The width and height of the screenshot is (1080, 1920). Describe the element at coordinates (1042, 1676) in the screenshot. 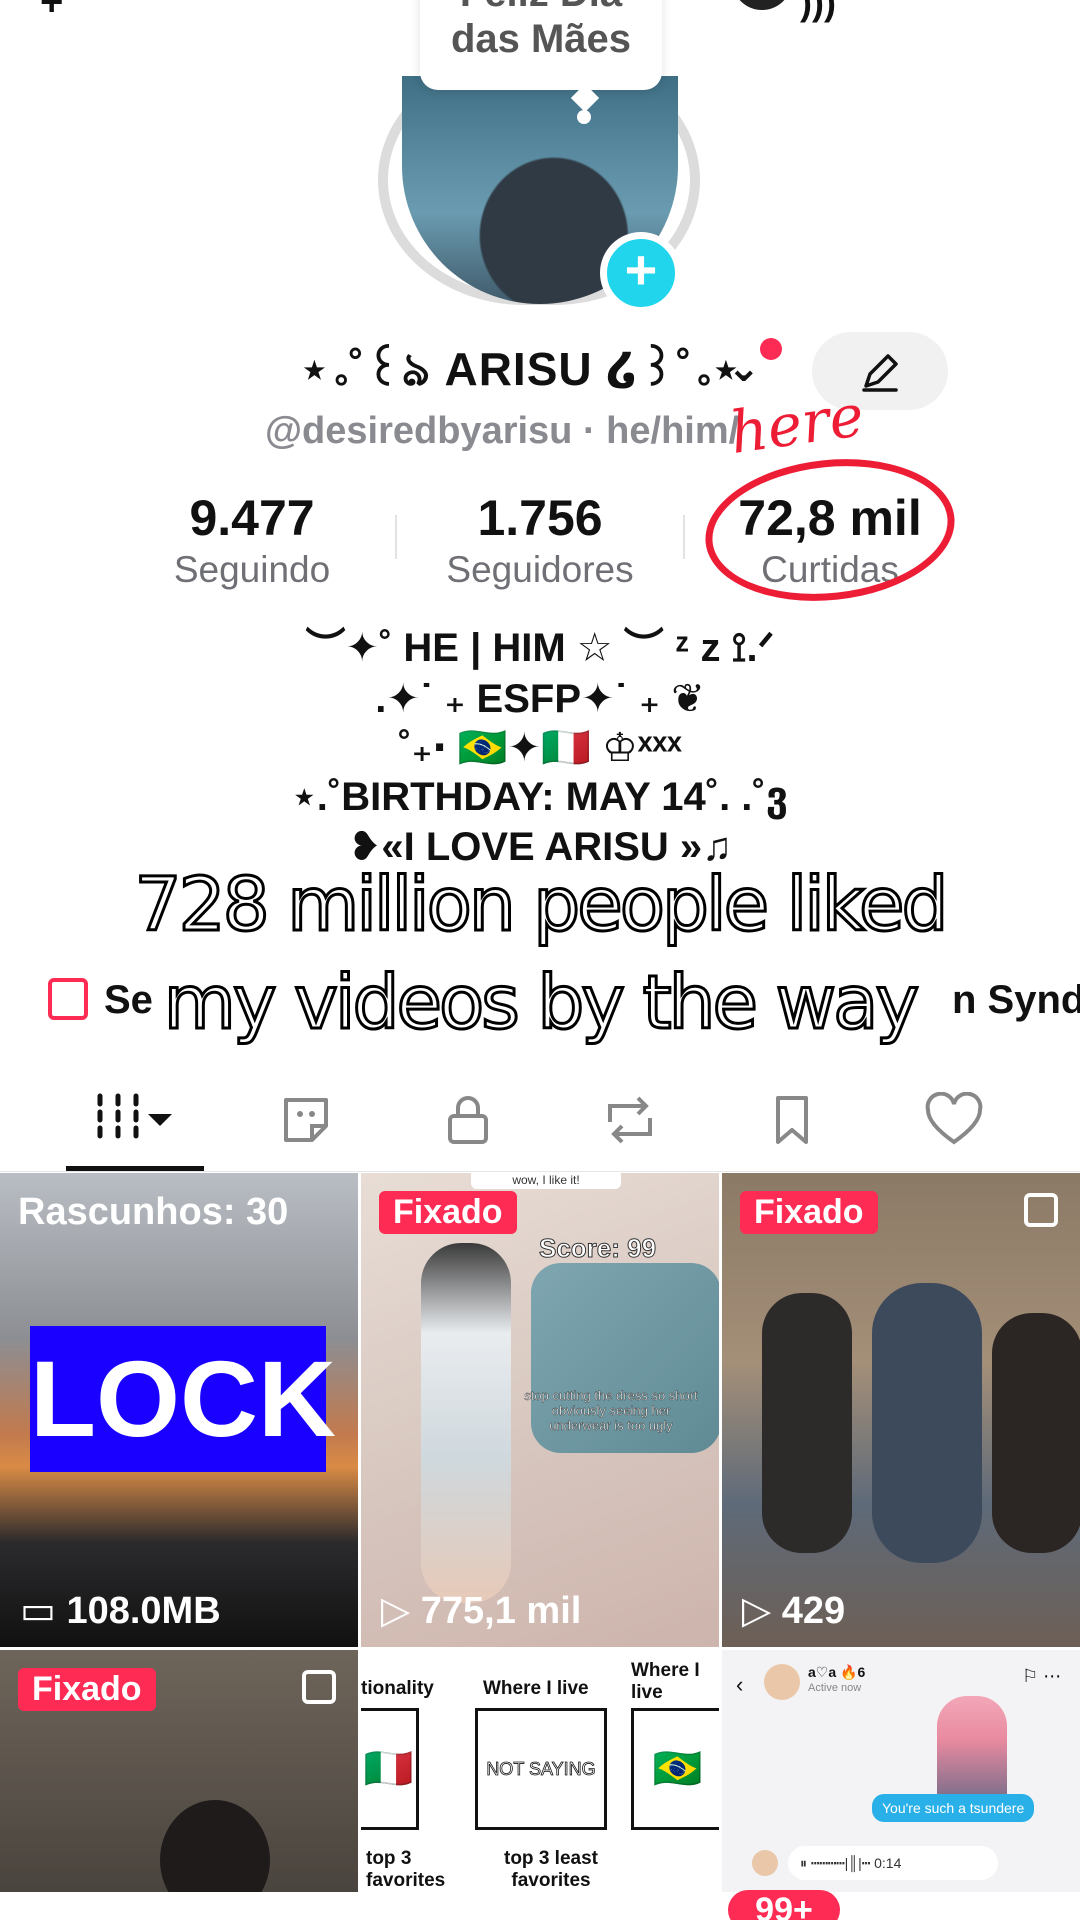

I see `flag-icon: ⚐ ⋯` at that location.